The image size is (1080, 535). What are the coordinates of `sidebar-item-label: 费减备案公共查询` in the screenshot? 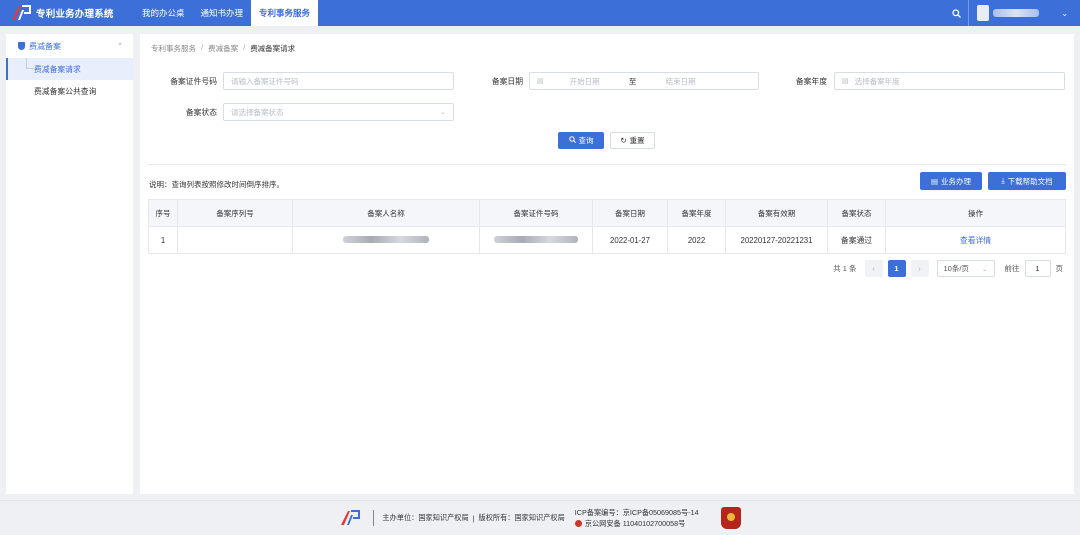 It's located at (65, 91).